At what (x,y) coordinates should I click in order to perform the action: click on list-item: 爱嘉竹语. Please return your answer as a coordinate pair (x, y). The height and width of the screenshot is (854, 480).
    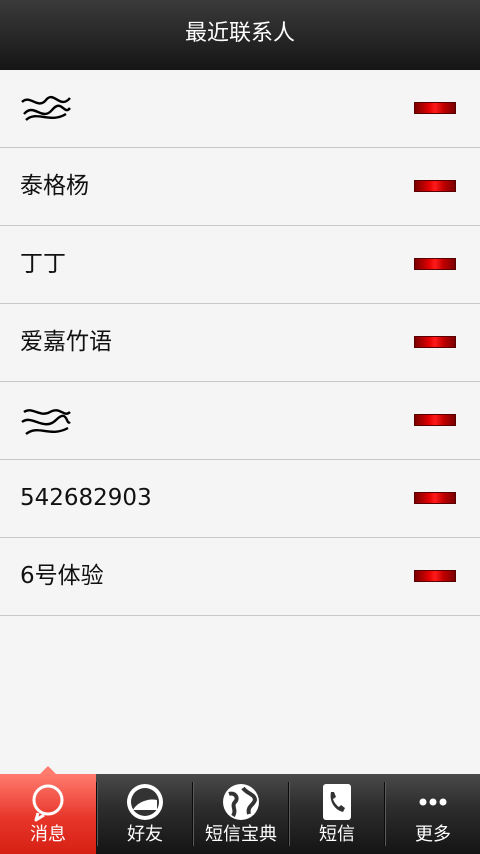
    Looking at the image, I should click on (240, 343).